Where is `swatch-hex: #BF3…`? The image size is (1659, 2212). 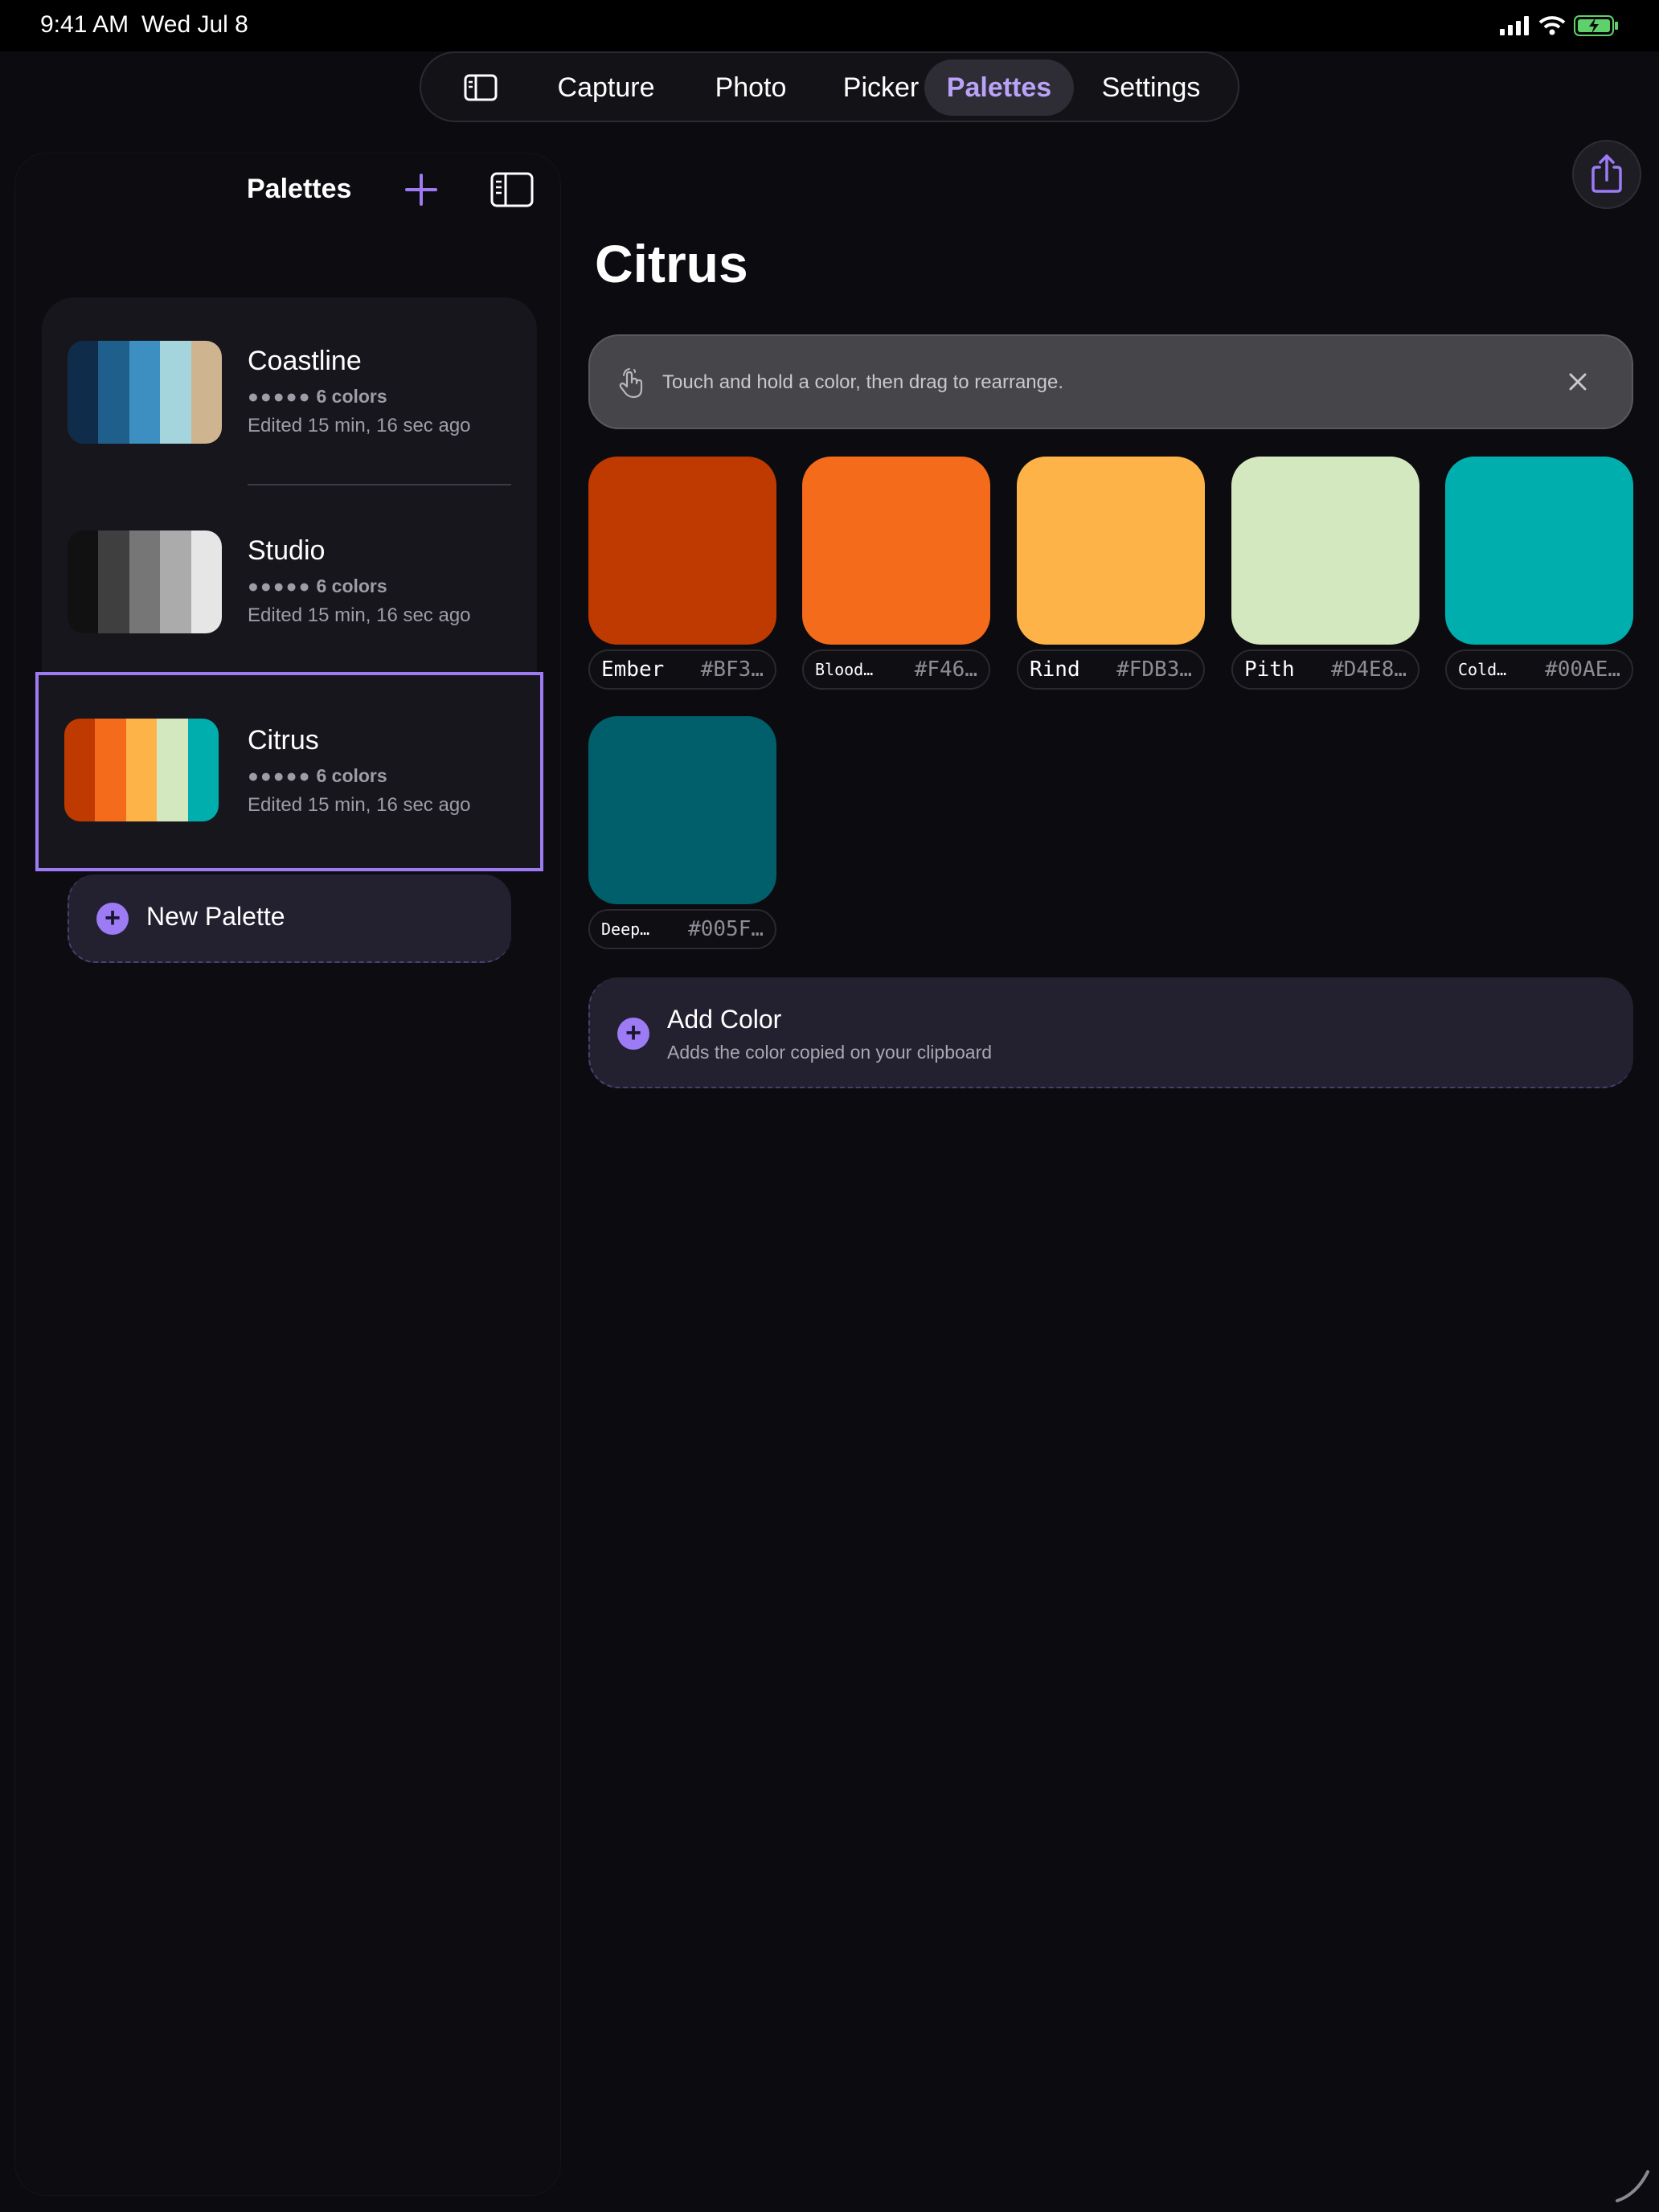
swatch-hex: #BF3… is located at coordinates (732, 669).